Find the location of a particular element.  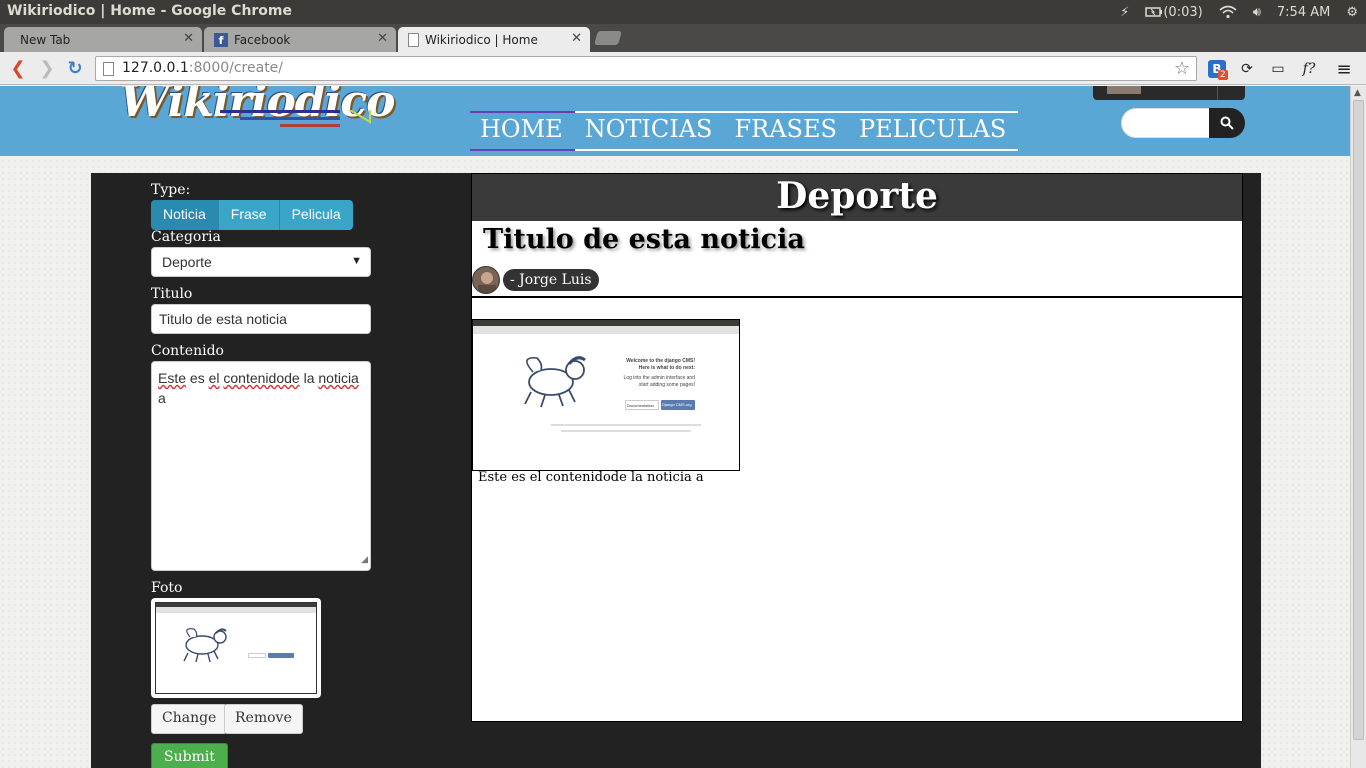

extension-b-icon: B 2 is located at coordinates (1217, 69).